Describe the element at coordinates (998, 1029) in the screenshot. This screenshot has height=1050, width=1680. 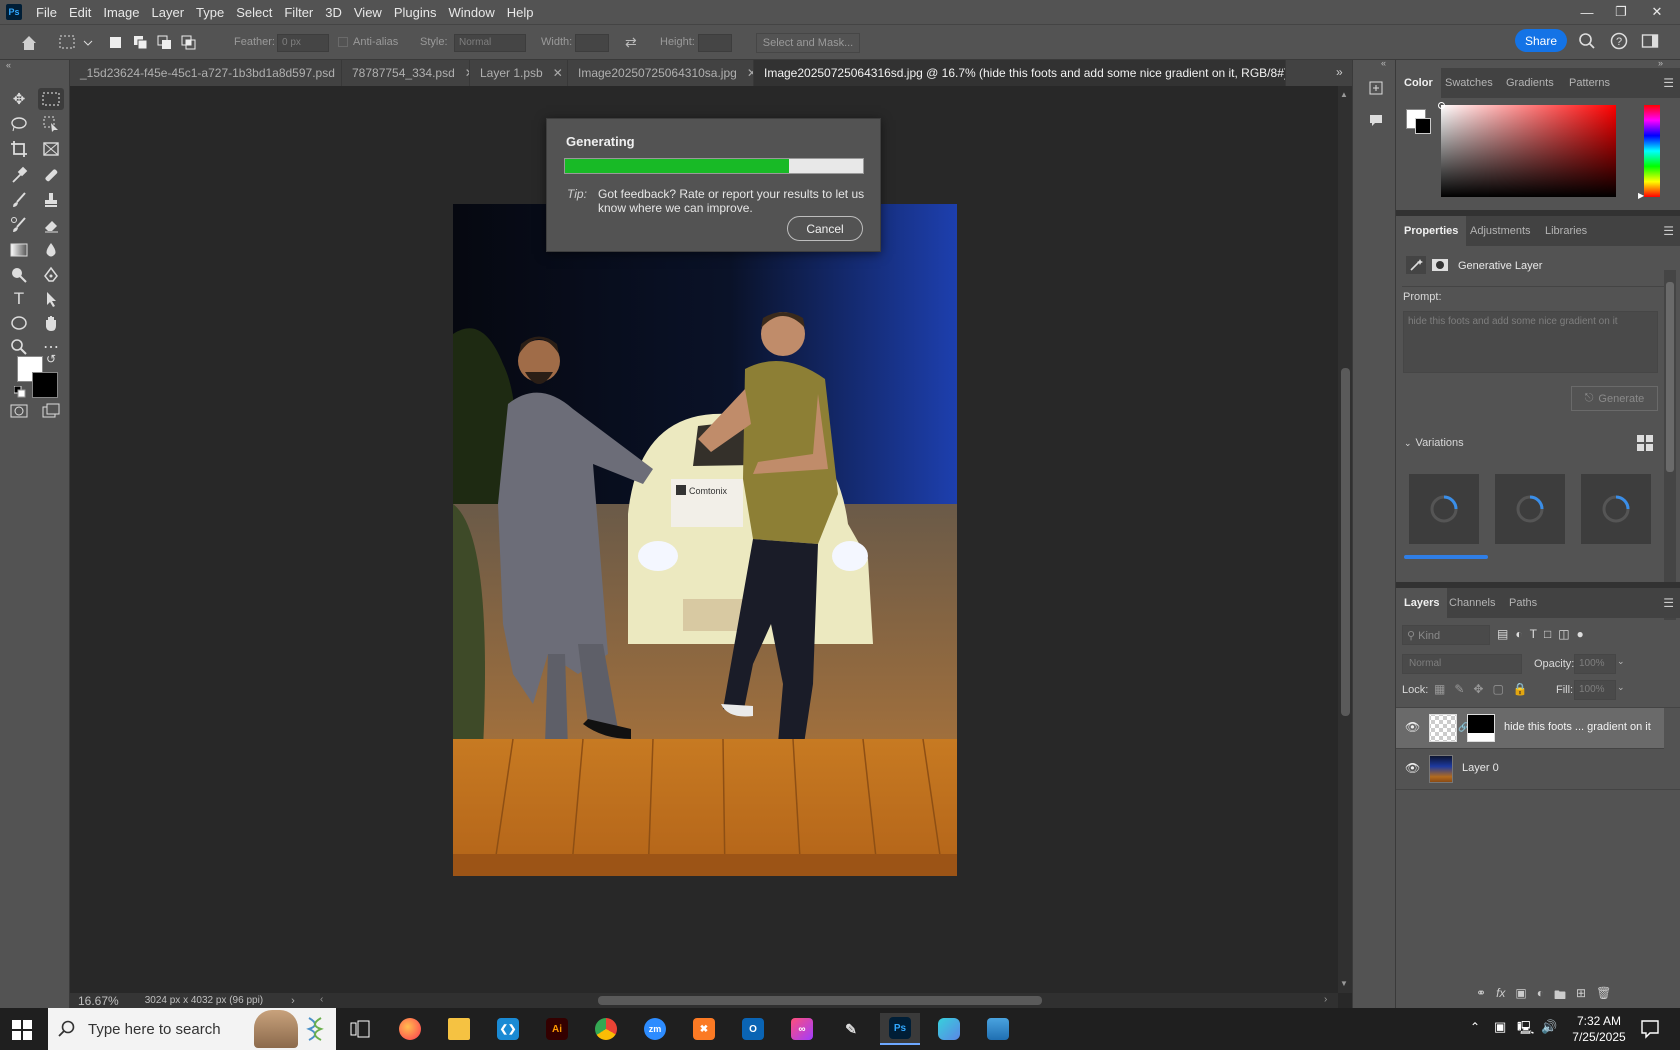
I see `photos-icon` at that location.